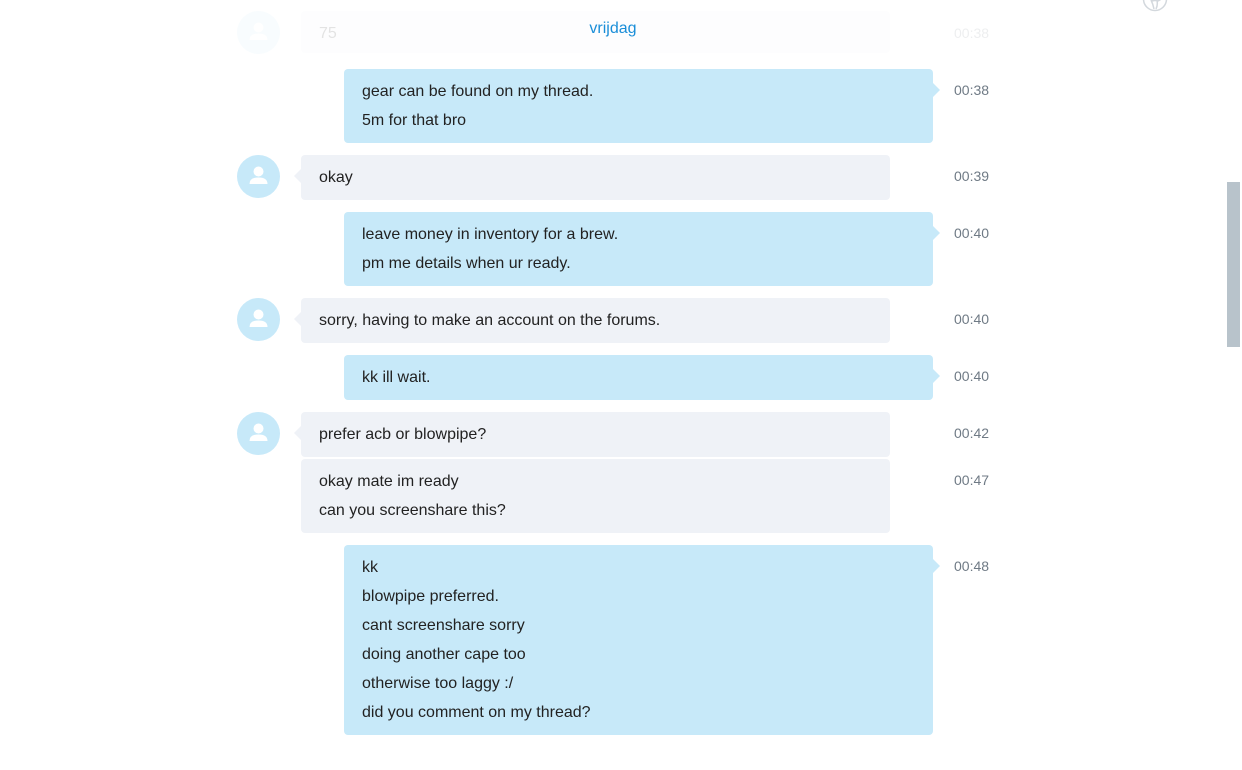 The height and width of the screenshot is (770, 1242). What do you see at coordinates (1233, 264) in the screenshot?
I see `scrollbar-thumb` at bounding box center [1233, 264].